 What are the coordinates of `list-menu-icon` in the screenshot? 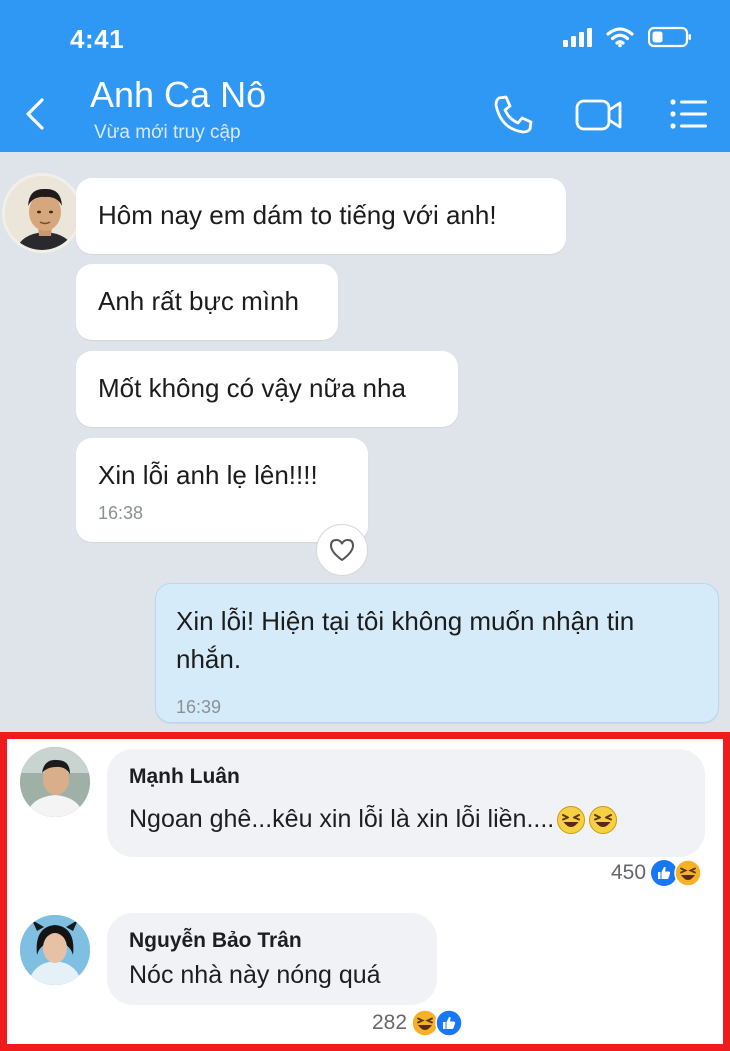 It's located at (688, 114).